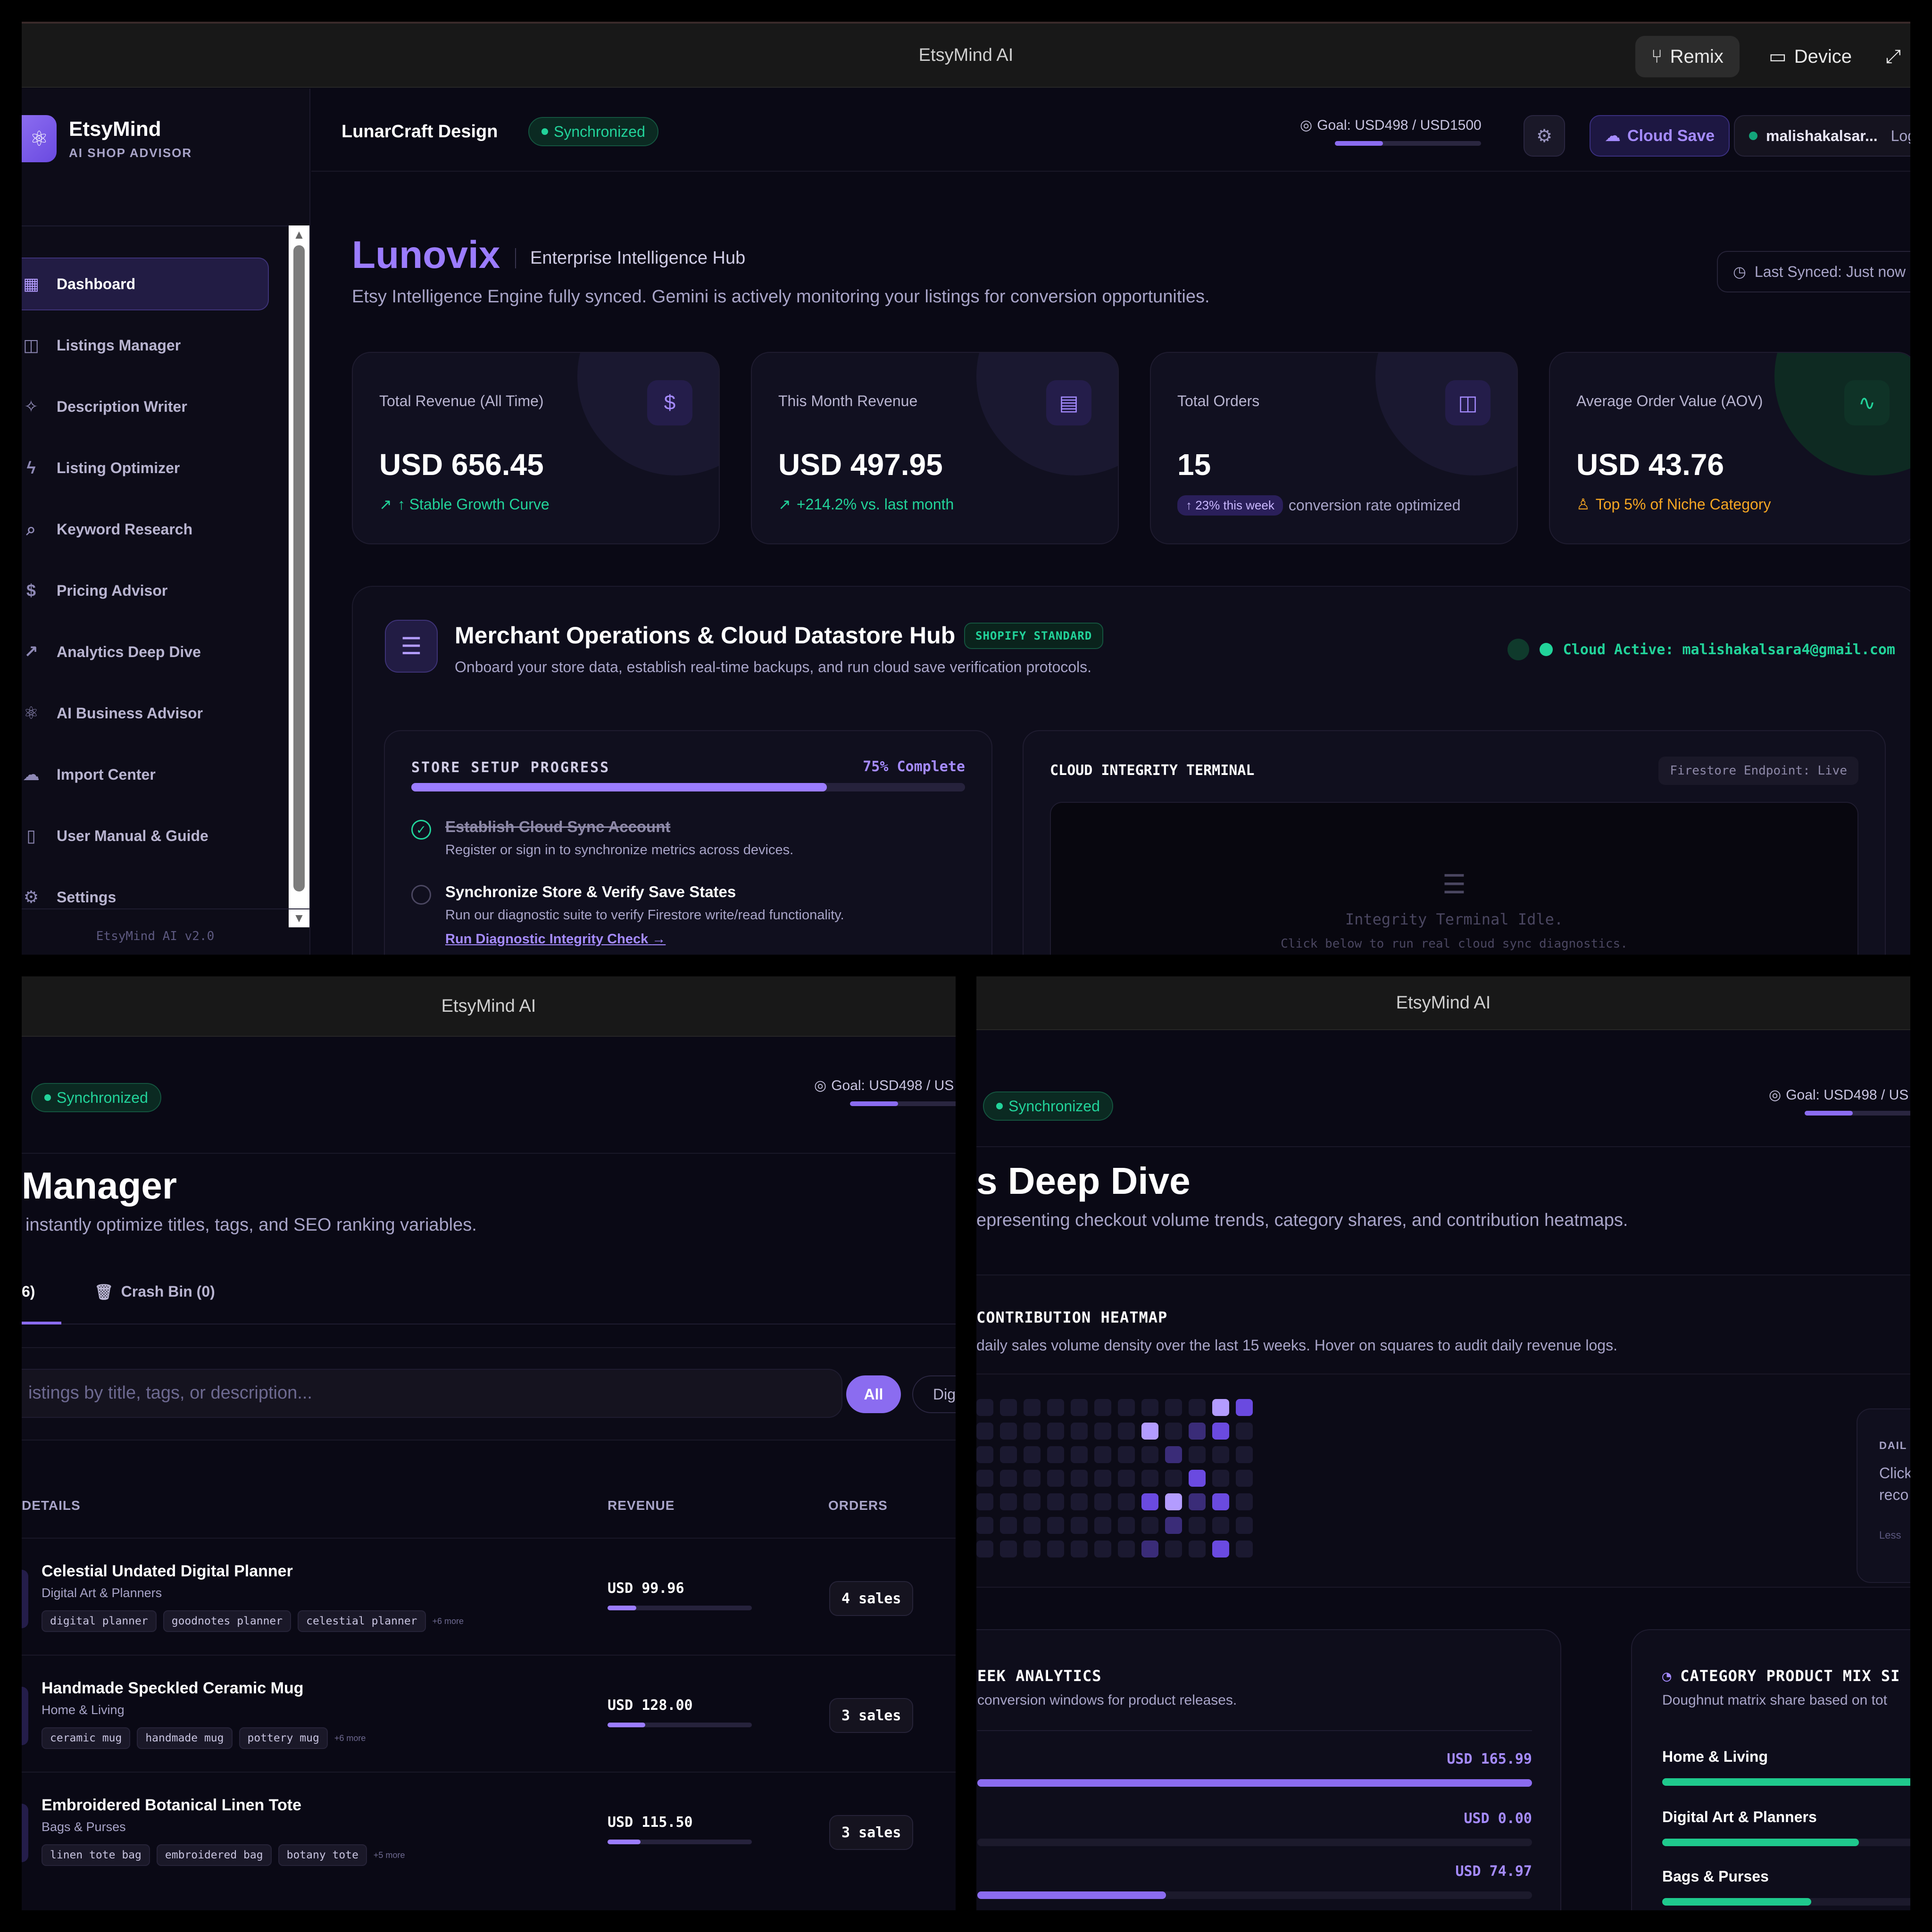 The height and width of the screenshot is (1932, 1932). Describe the element at coordinates (642, 1505) in the screenshot. I see `column-header-revenue: REVENUE` at that location.